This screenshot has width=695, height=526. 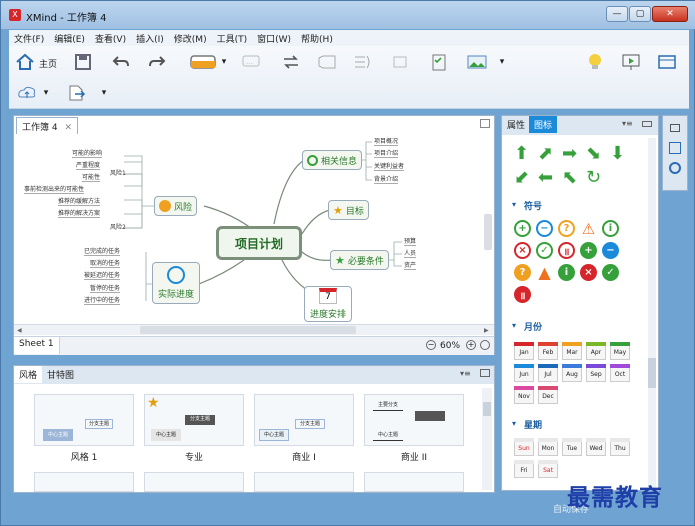 I want to click on risk-group-2: 风险2, so click(x=118, y=226).